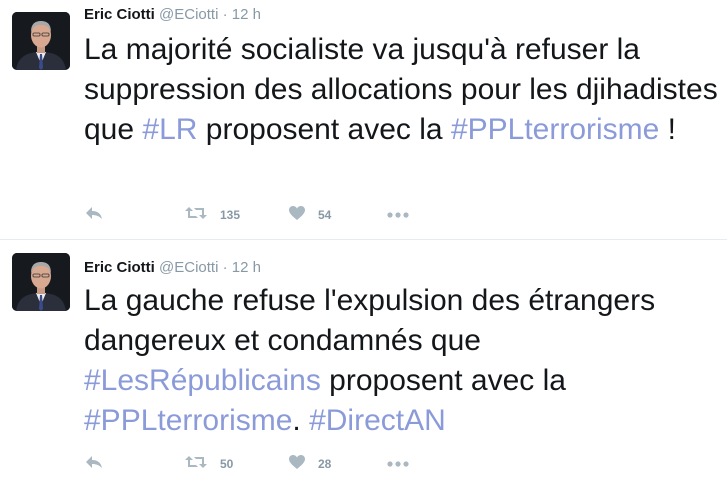  What do you see at coordinates (227, 464) in the screenshot?
I see `retweet-count: 50` at bounding box center [227, 464].